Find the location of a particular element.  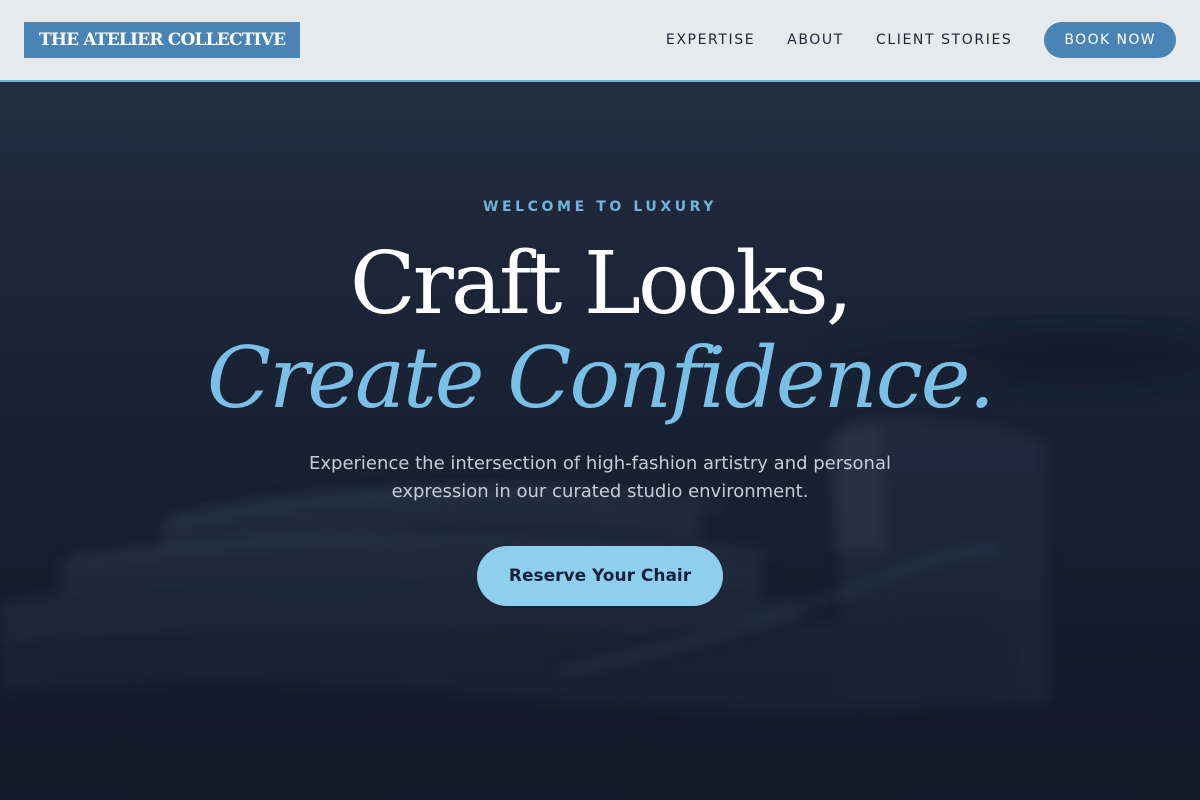

main-nav: EXPERTISE ABOUT CLIENT STORIES BOOK NOW is located at coordinates (921, 40).